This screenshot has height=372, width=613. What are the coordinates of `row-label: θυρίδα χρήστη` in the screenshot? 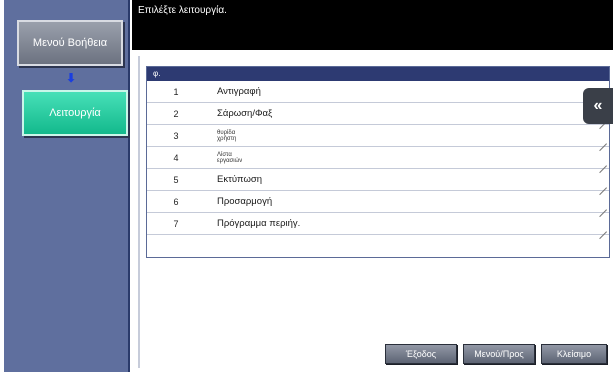 It's located at (227, 135).